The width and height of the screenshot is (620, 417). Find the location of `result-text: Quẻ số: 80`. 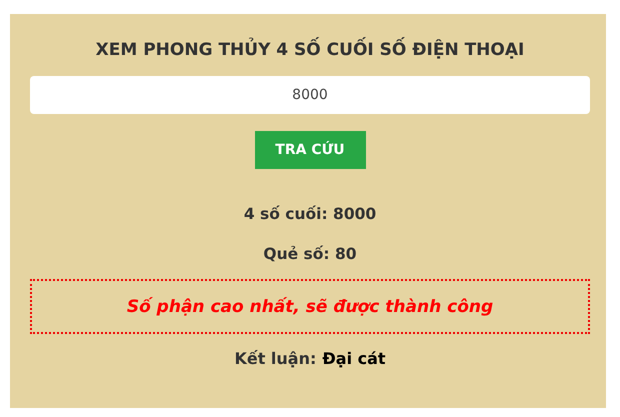

result-text: Quẻ số: 80 is located at coordinates (310, 254).